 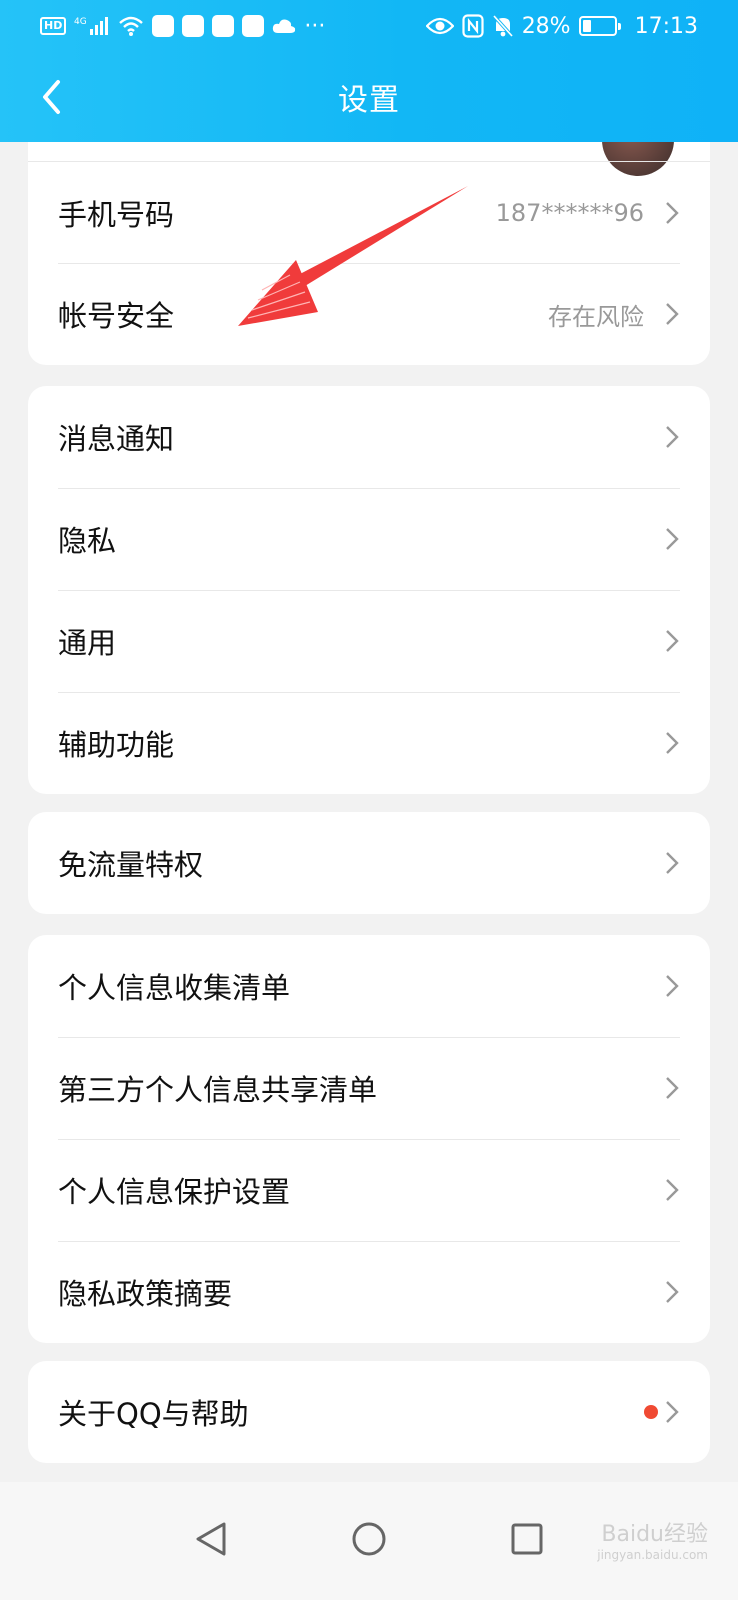 I want to click on triangle-back-icon, so click(x=211, y=1539).